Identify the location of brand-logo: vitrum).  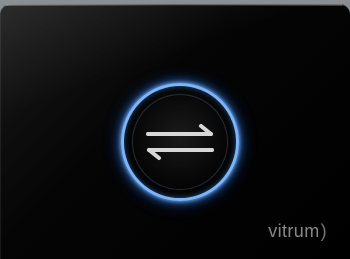
(297, 231).